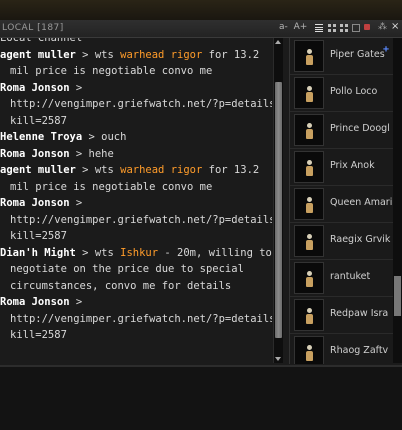  I want to click on scroll-up-icon, so click(278, 42).